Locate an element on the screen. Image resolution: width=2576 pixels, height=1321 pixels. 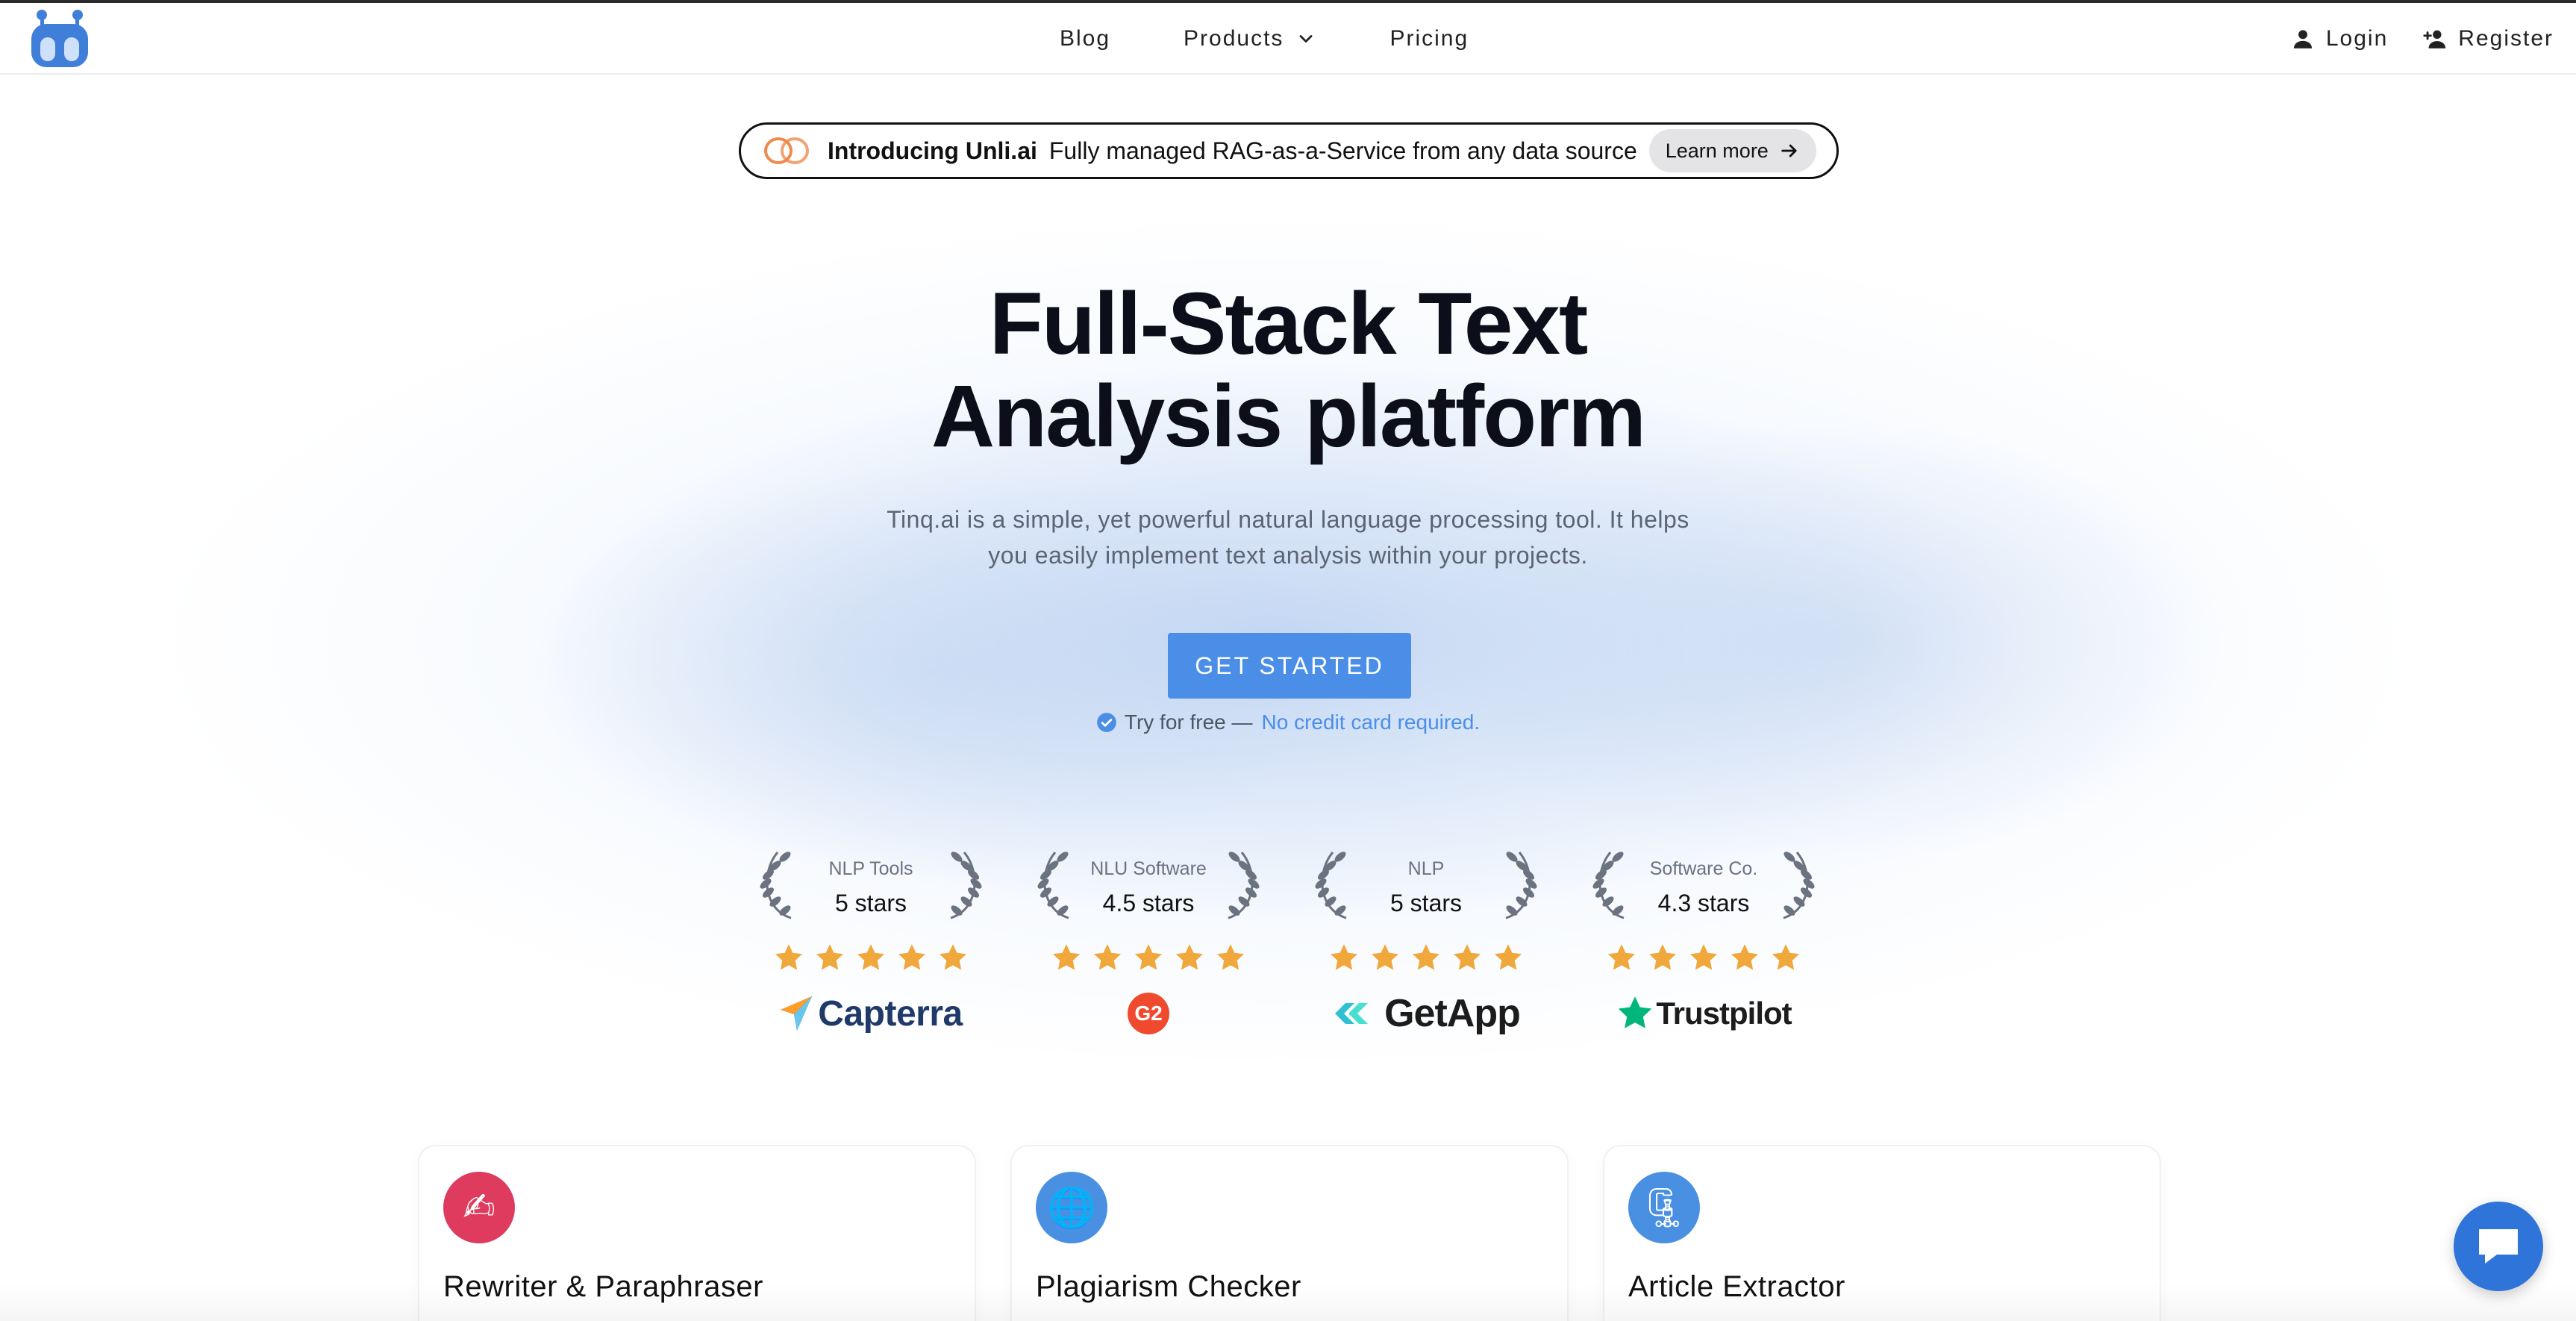
chat-bubble-icon is located at coordinates (2498, 1246).